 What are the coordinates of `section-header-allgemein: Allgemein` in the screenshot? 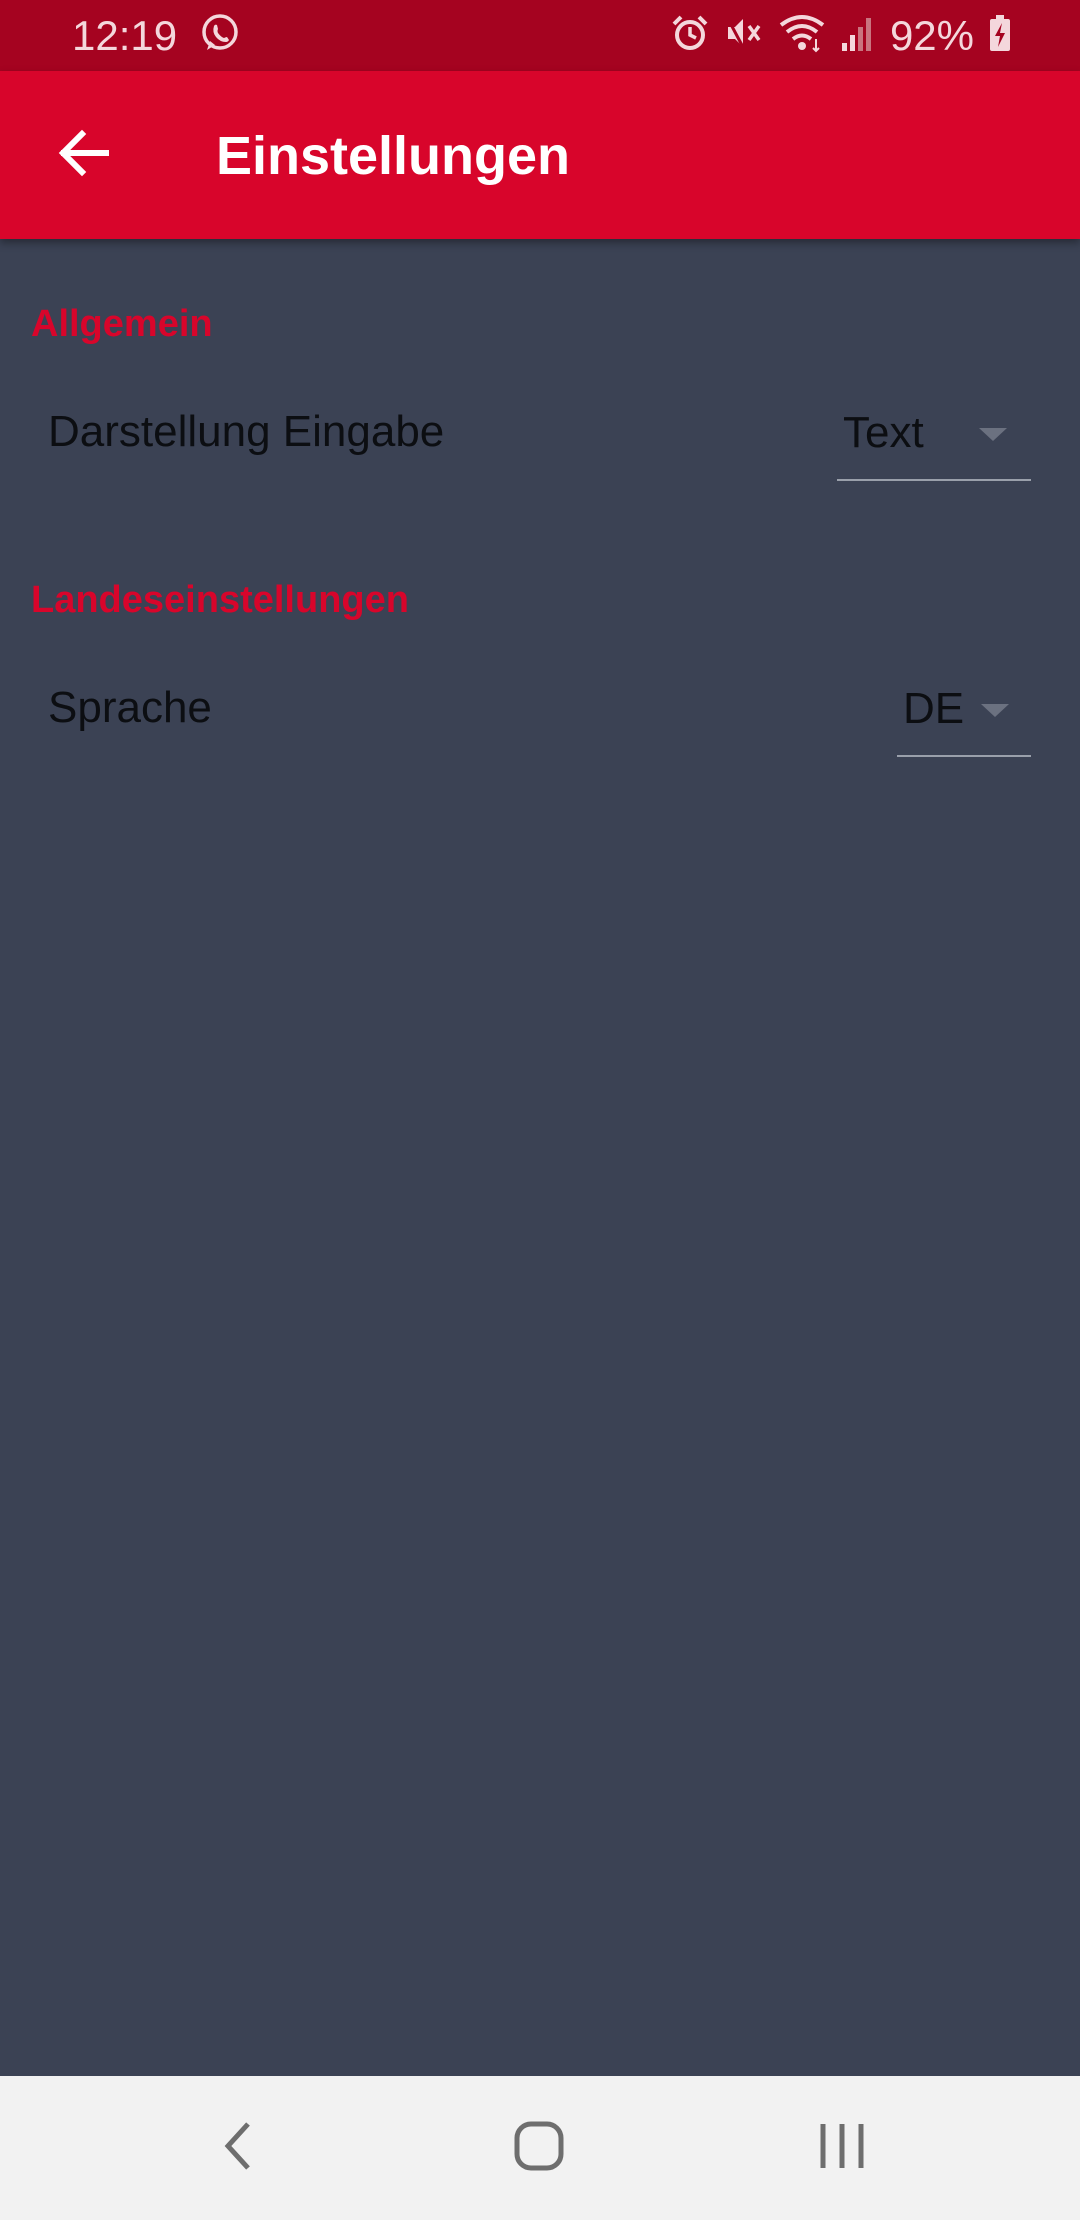 It's located at (122, 324).